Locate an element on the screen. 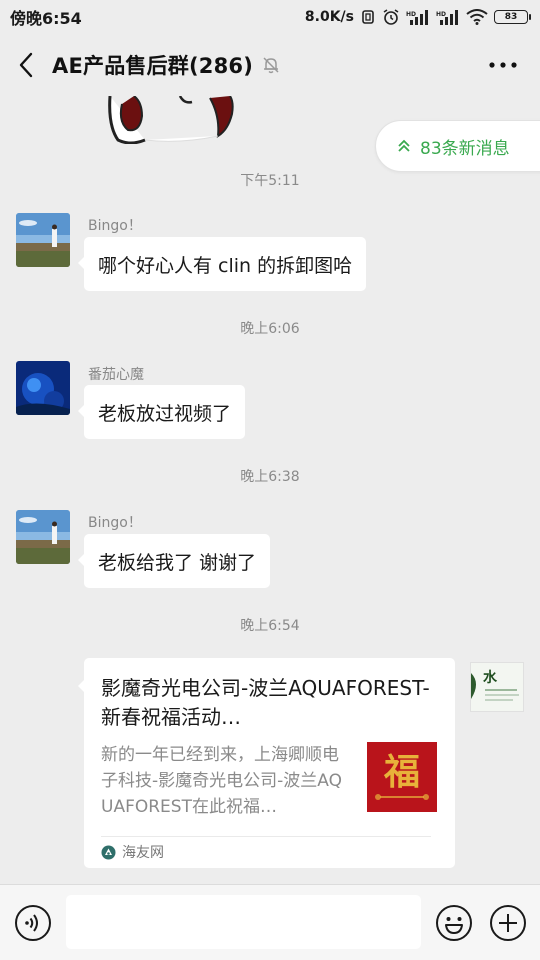  link-card-source-name: 海友网 is located at coordinates (143, 853).